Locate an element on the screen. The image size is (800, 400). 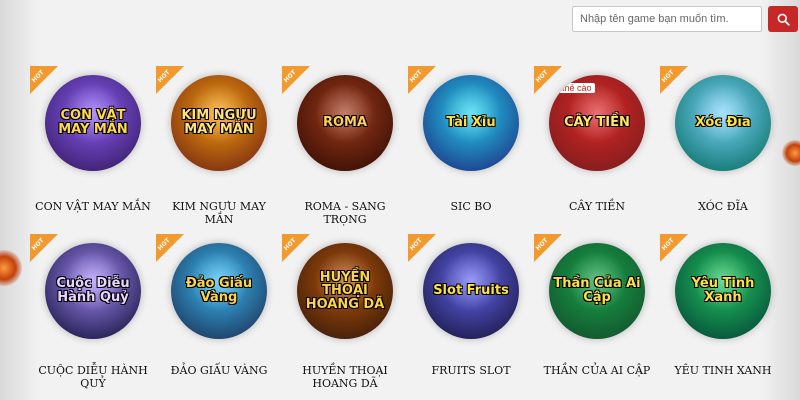
game-thumbnail: HOT Xóc Đĩa is located at coordinates (718, 121).